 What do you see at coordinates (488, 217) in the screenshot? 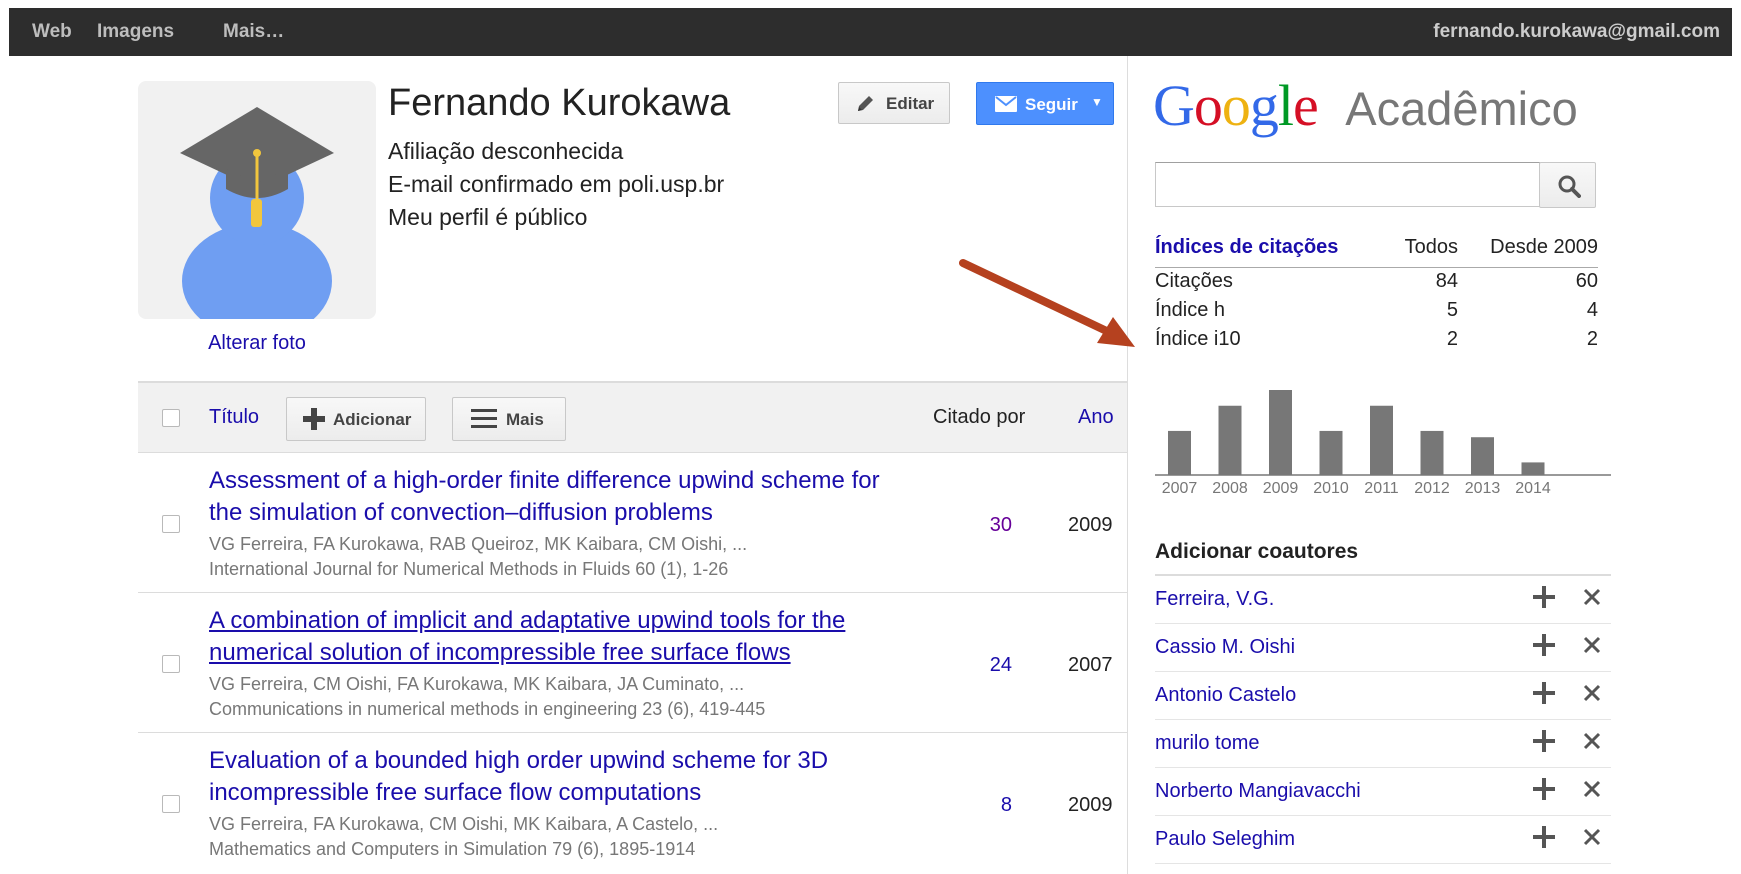
I see `profile-visibility: Meu perfil é público` at bounding box center [488, 217].